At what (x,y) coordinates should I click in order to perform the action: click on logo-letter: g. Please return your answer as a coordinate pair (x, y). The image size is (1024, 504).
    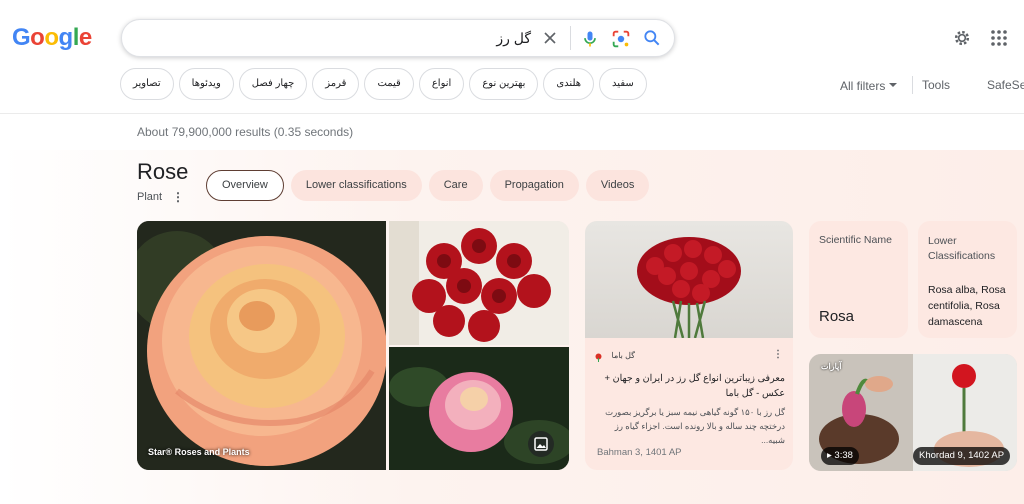
    Looking at the image, I should click on (66, 37).